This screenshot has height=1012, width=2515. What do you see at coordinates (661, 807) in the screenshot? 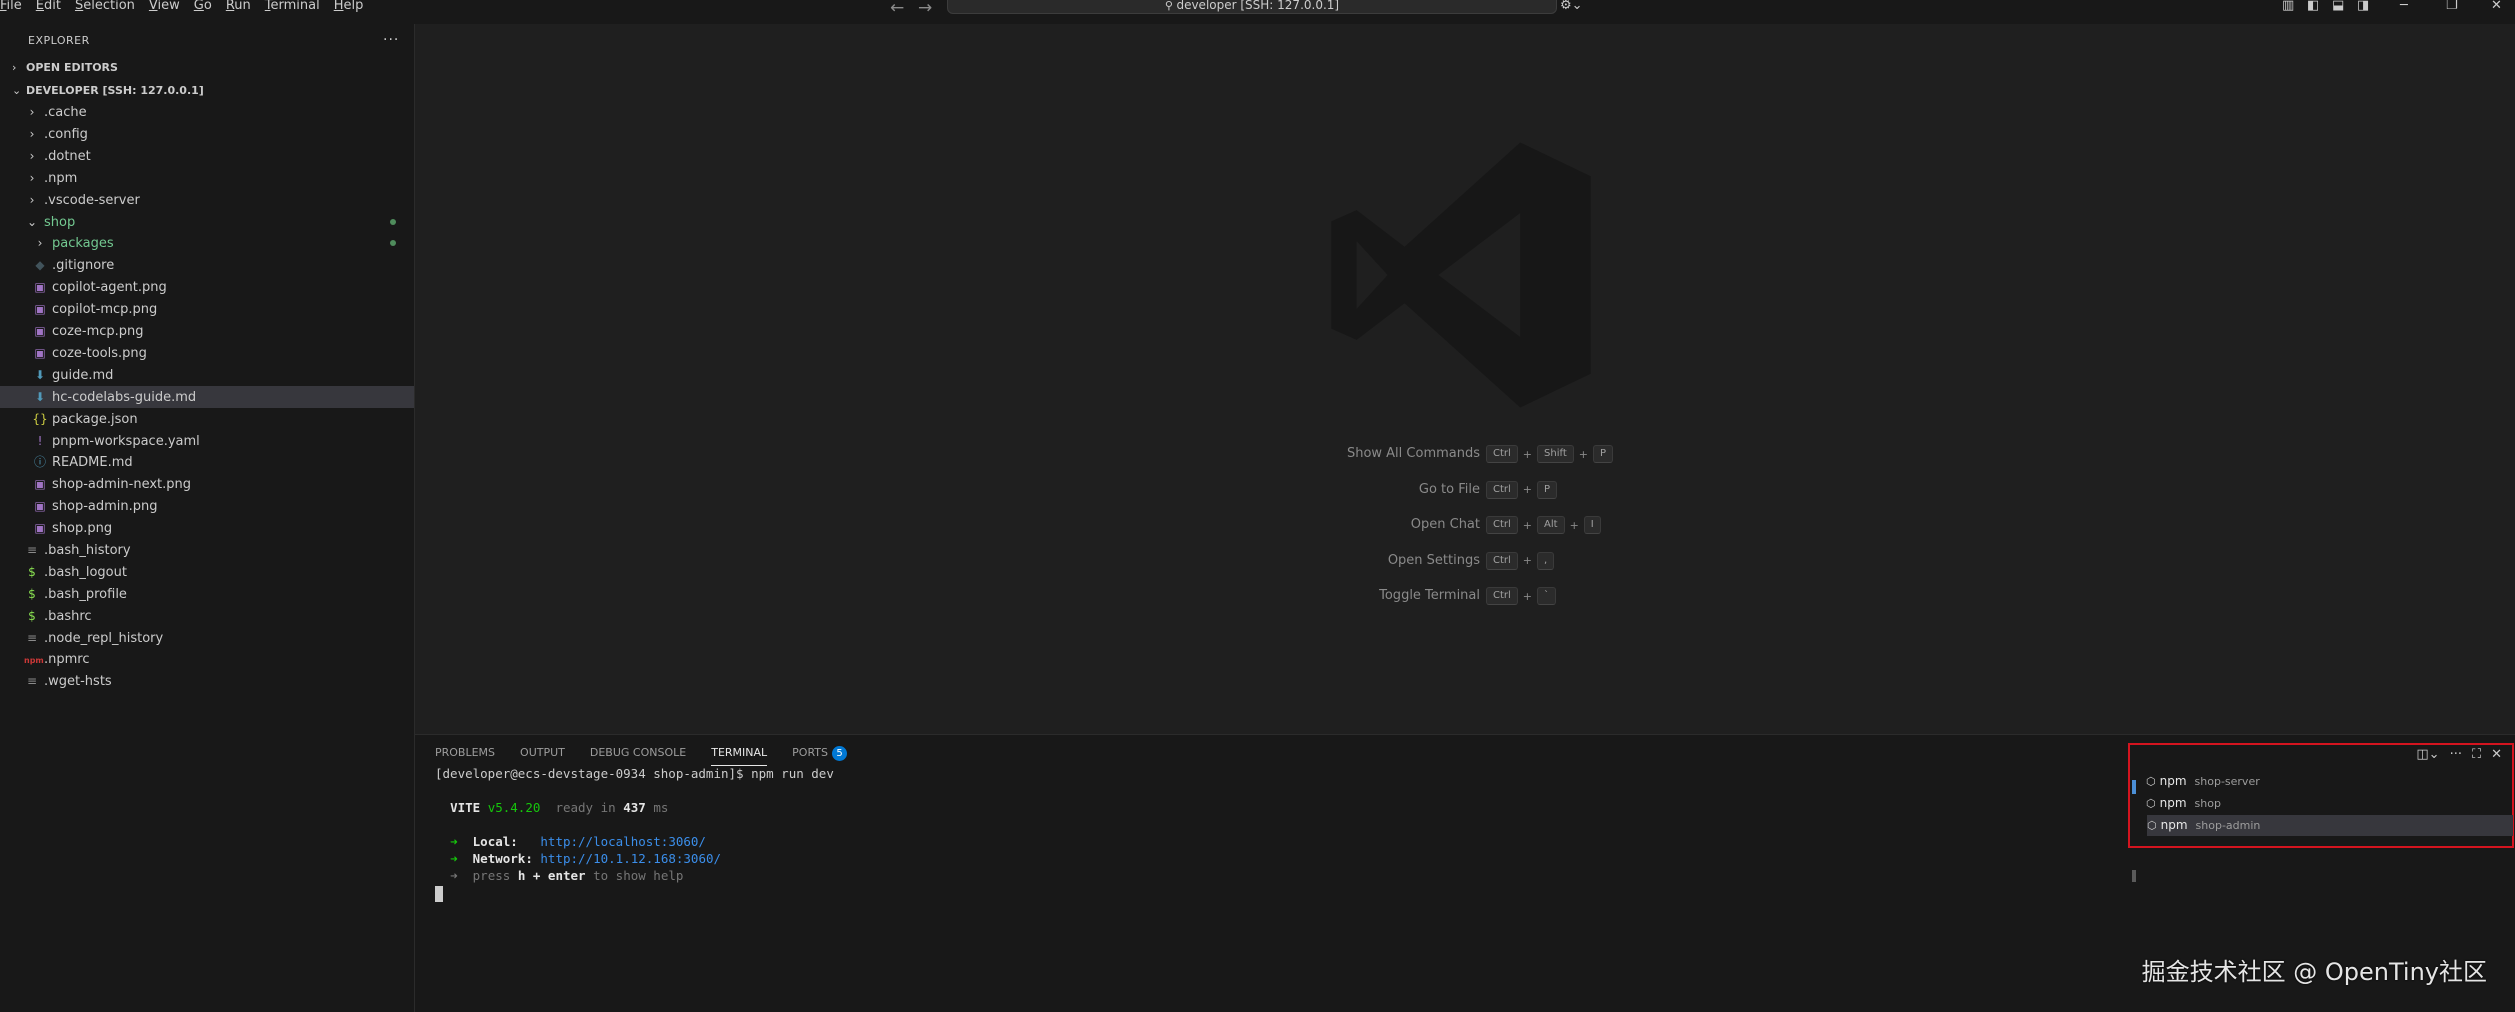
I see `ms-unit: ms` at bounding box center [661, 807].